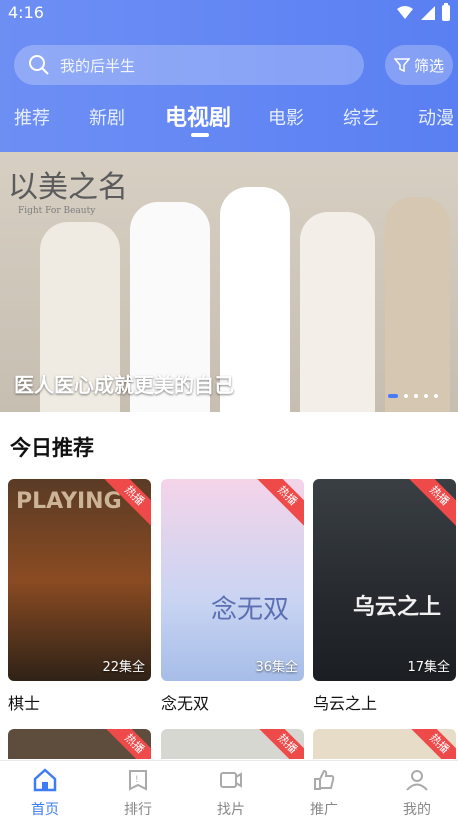  Describe the element at coordinates (45, 793) in the screenshot. I see `nav-home: 首页` at that location.